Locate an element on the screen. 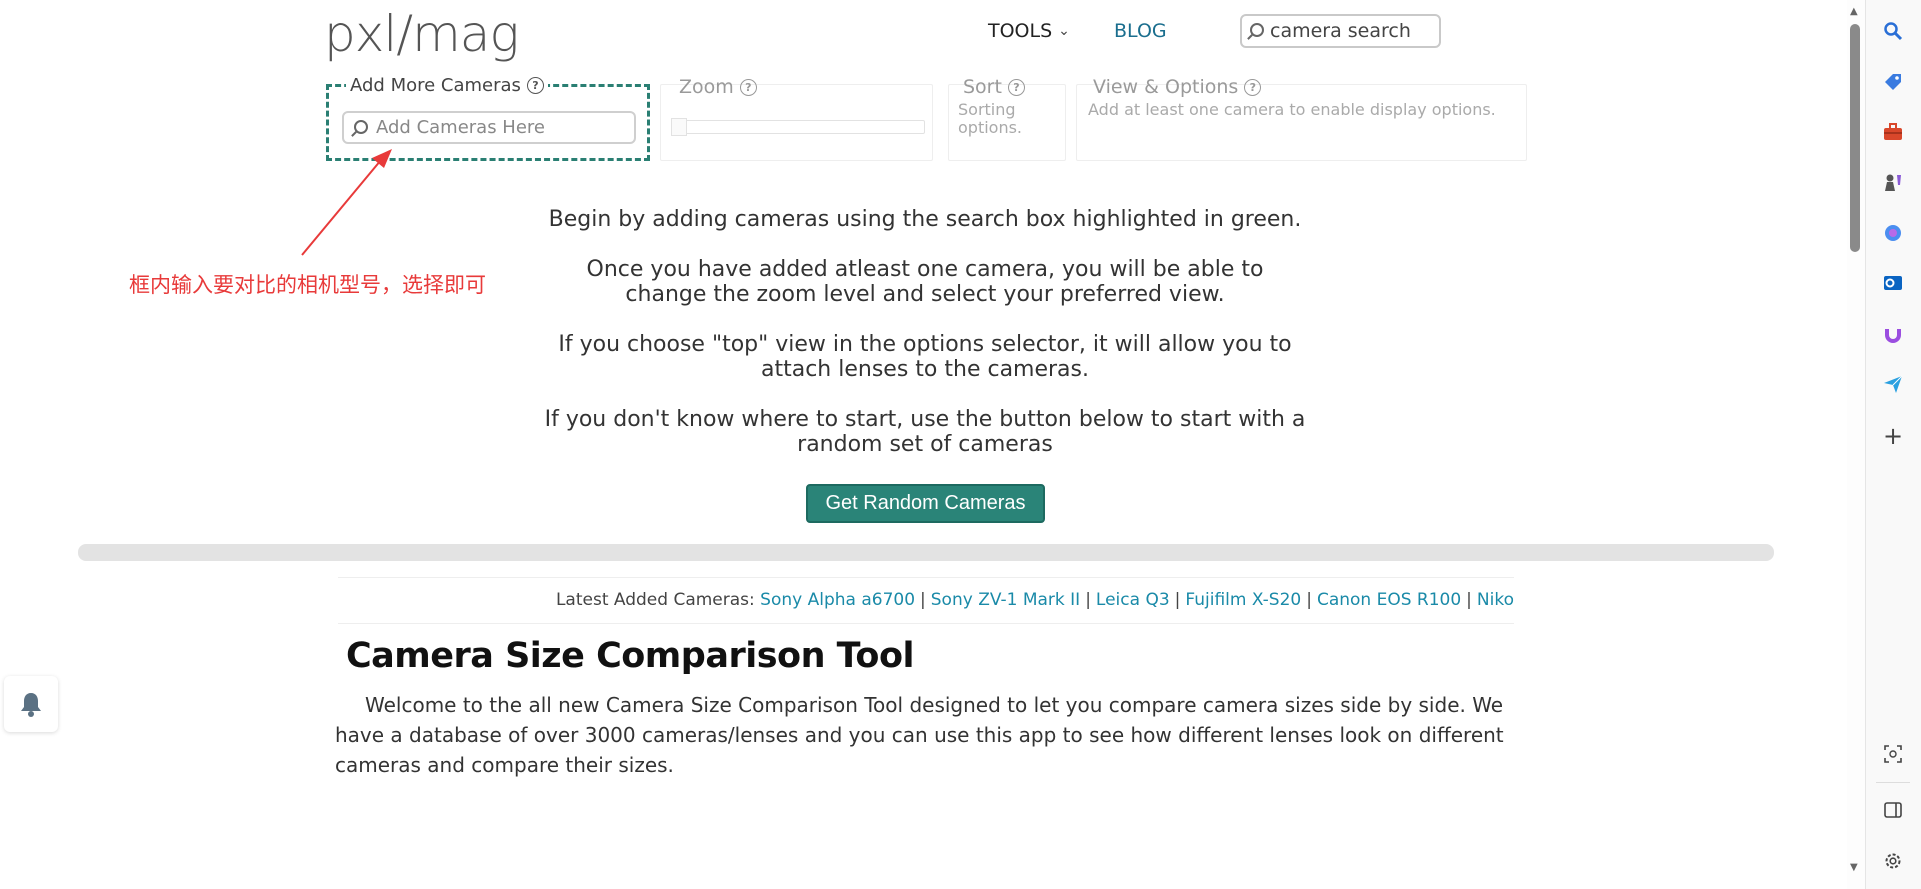  nav-tools-menu: TOOLS ⌄ is located at coordinates (1029, 31).